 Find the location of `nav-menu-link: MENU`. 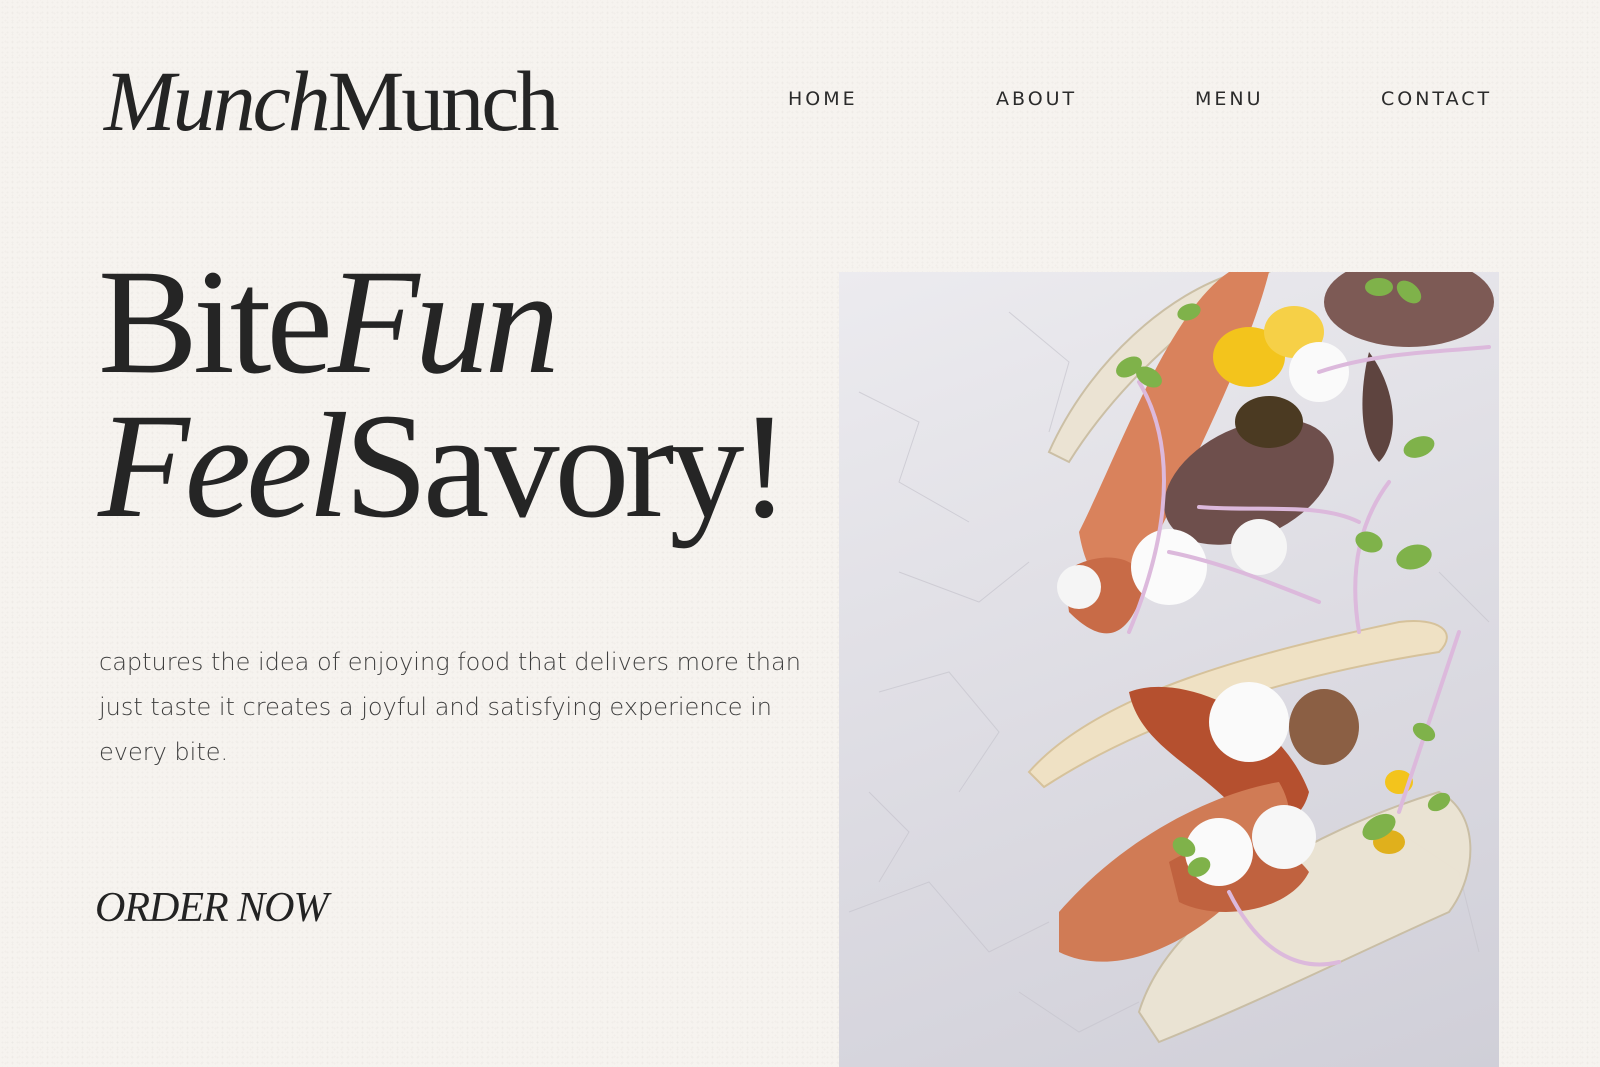

nav-menu-link: MENU is located at coordinates (1229, 99).